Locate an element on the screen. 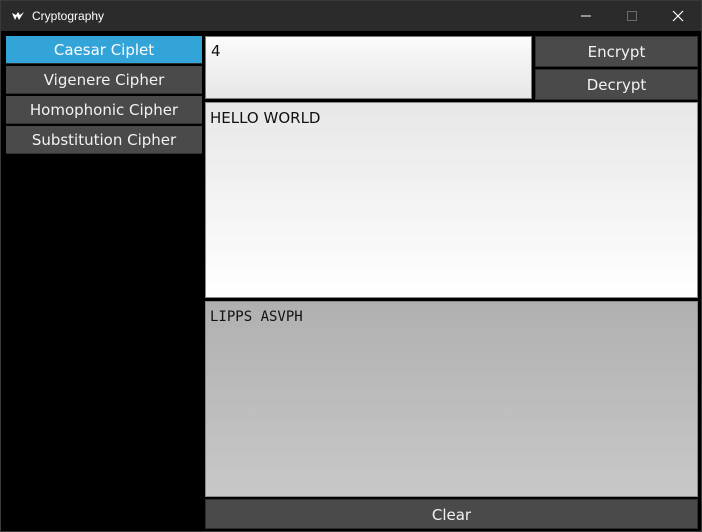  sidebar-item-substitution: Substitution Cipher is located at coordinates (104, 140).